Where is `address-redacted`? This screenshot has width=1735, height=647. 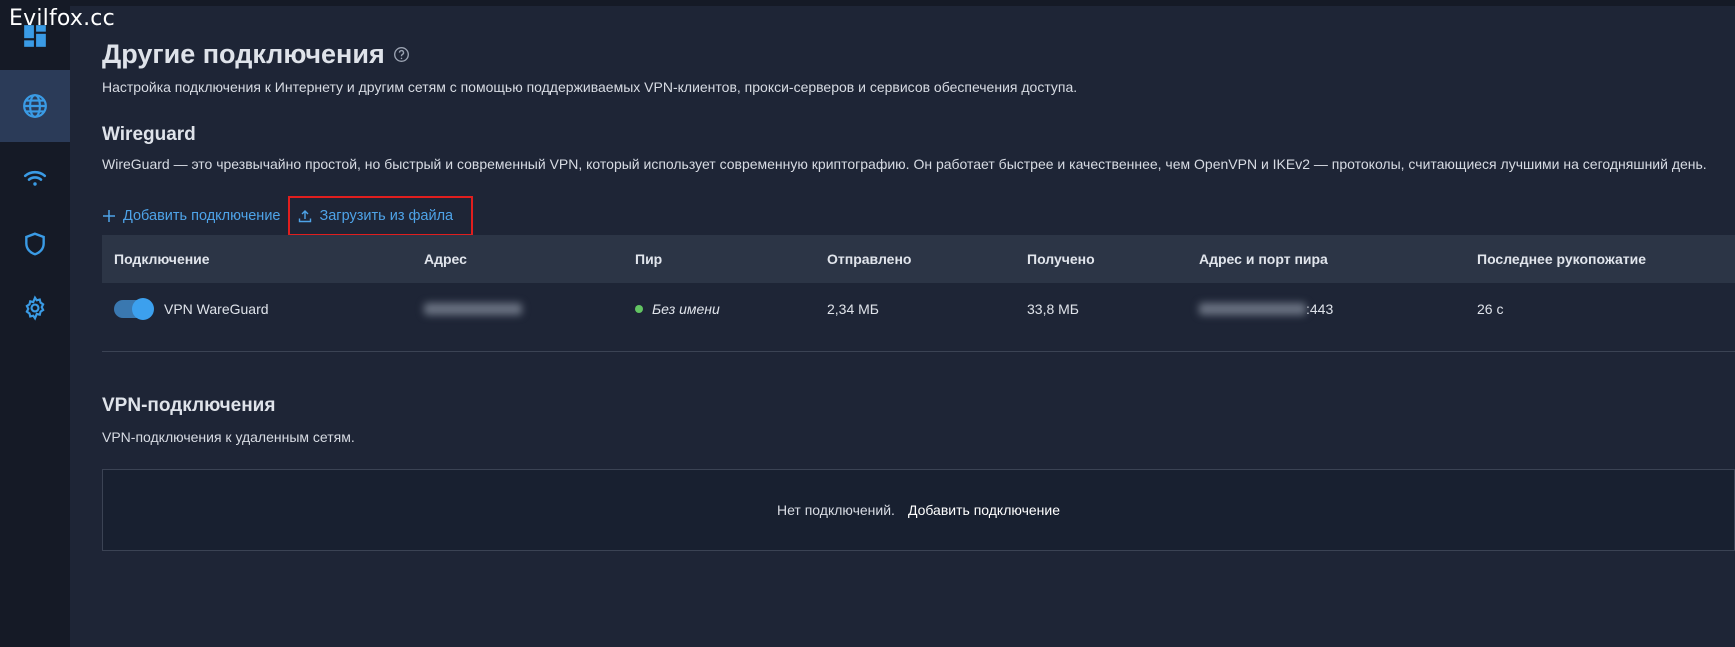 address-redacted is located at coordinates (473, 309).